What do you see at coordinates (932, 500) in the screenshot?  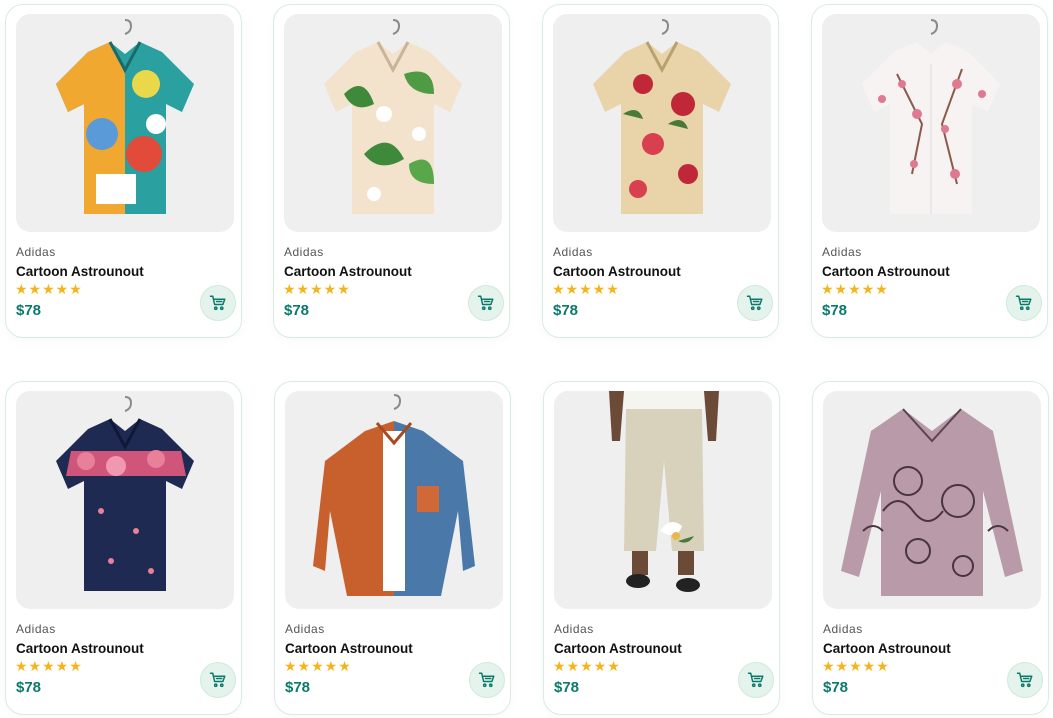 I see `product-image-mauve-printed-top` at bounding box center [932, 500].